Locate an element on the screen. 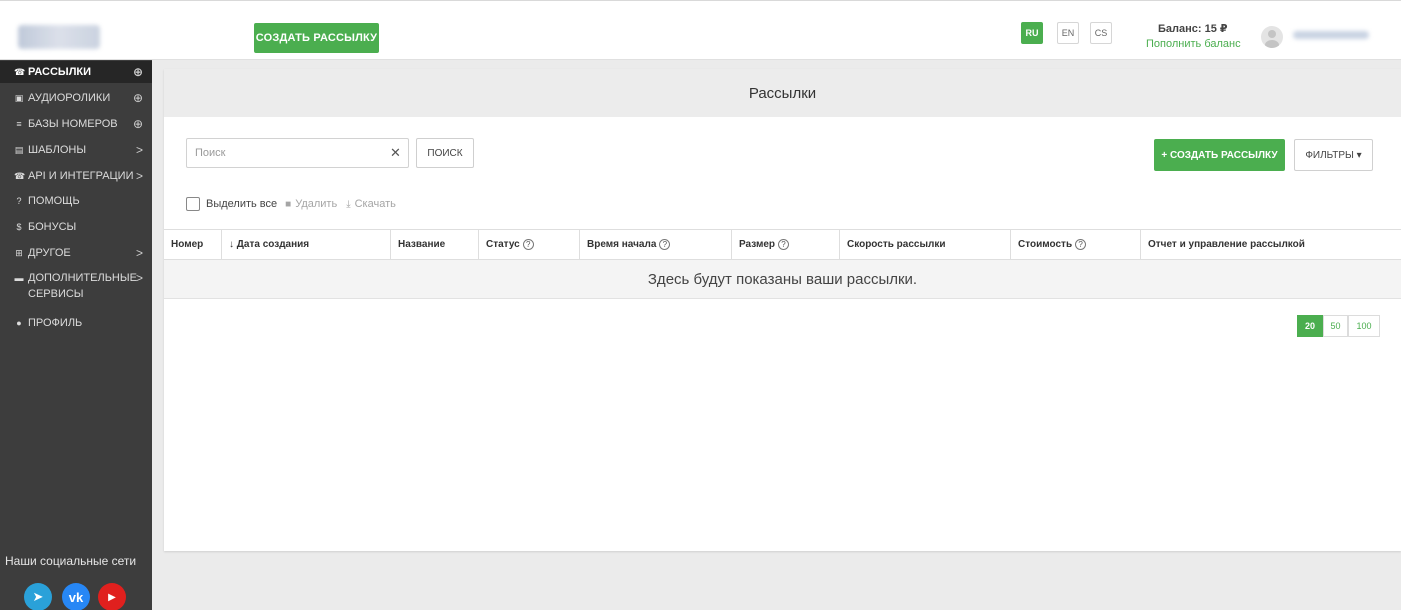 The width and height of the screenshot is (1401, 610). column-report: Отчет и управление рассылкой is located at coordinates (1270, 244).